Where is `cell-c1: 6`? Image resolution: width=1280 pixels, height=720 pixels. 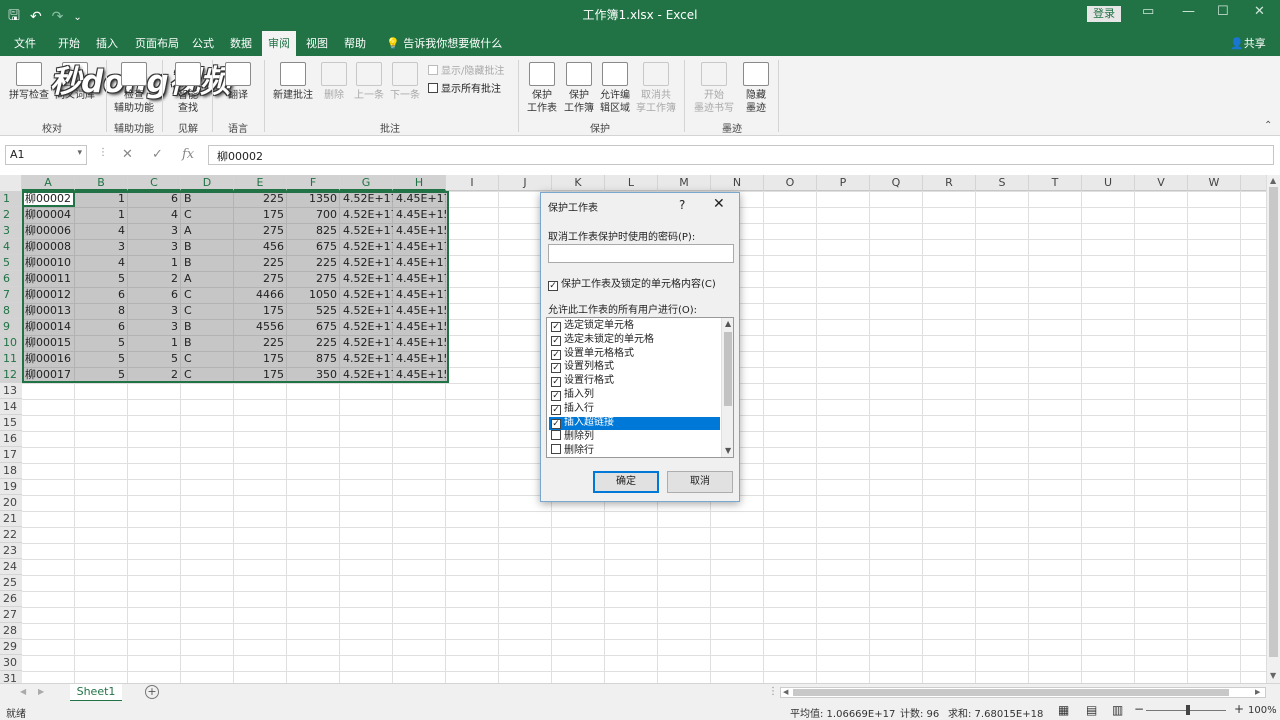 cell-c1: 6 is located at coordinates (154, 199).